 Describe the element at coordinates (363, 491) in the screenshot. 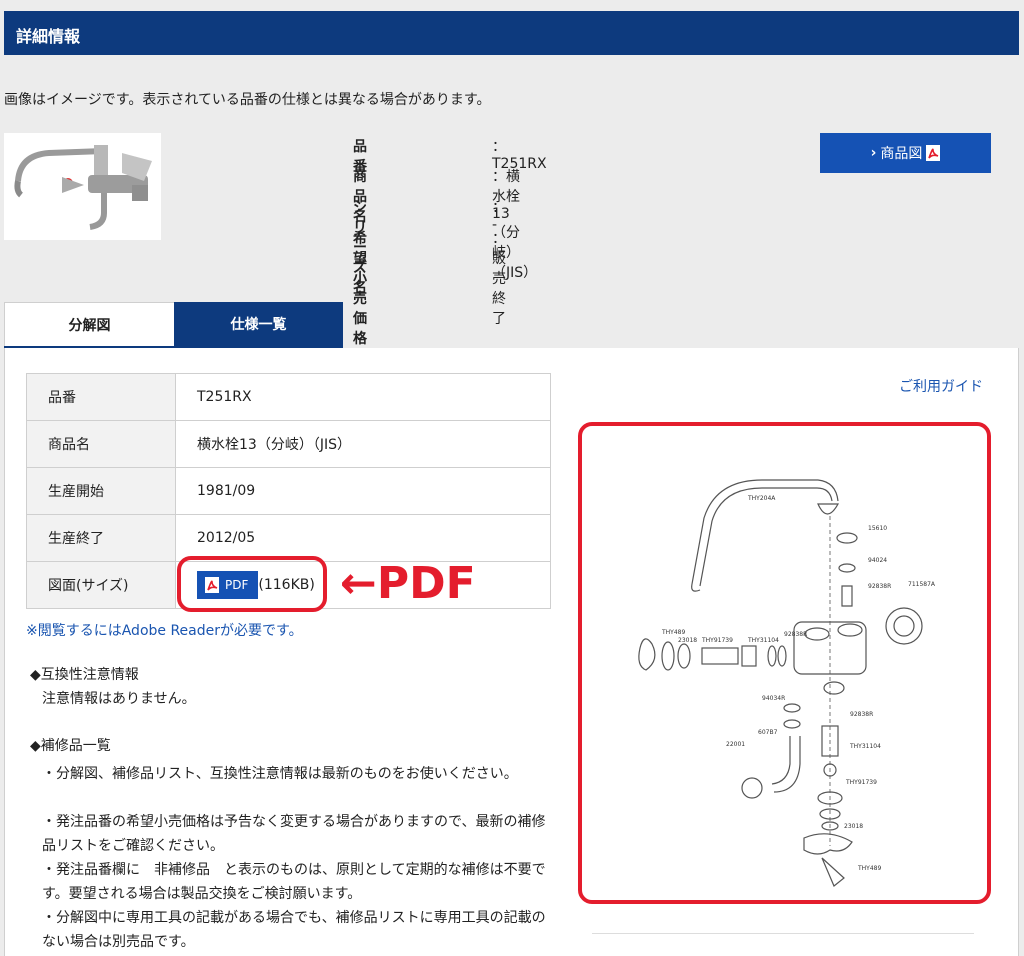

I see `table-value: 1981/09` at that location.